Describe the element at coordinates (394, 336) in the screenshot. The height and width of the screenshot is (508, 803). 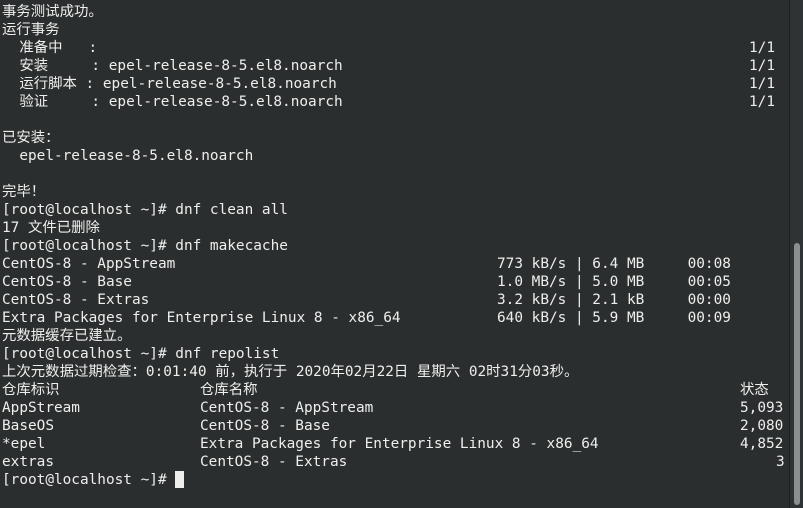
I see `terminal-line: 元数据缓存已建立。` at that location.